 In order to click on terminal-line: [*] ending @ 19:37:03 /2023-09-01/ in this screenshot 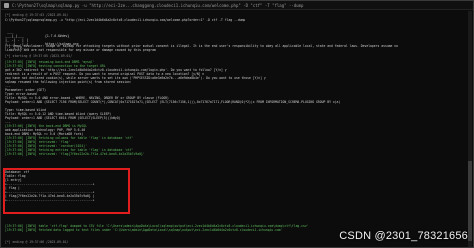, I will do `click(37, 15)`.